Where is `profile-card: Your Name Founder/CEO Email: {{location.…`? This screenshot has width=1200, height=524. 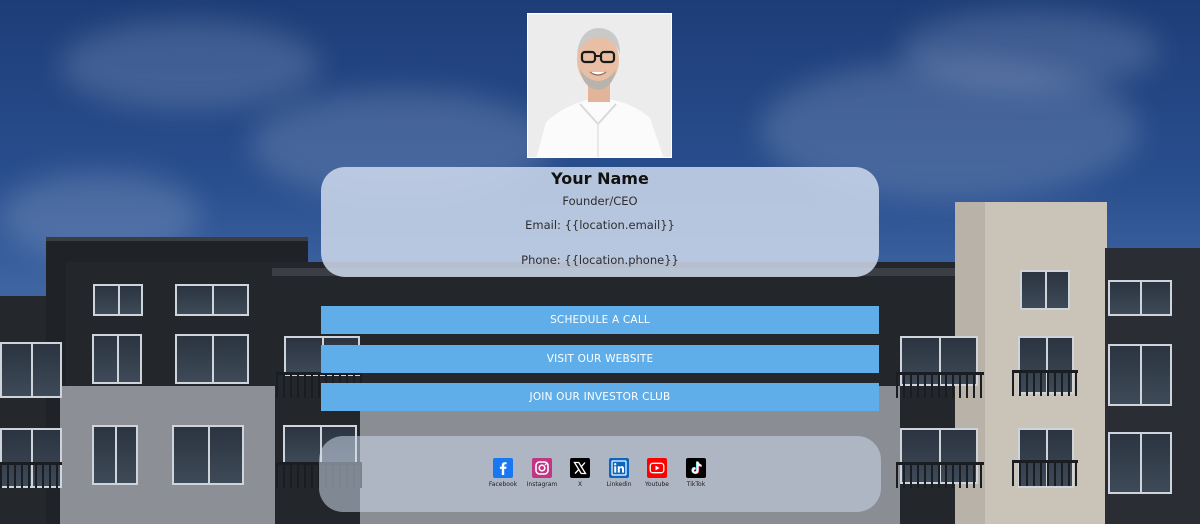
profile-card: Your Name Founder/CEO Email: {{location.… is located at coordinates (600, 222).